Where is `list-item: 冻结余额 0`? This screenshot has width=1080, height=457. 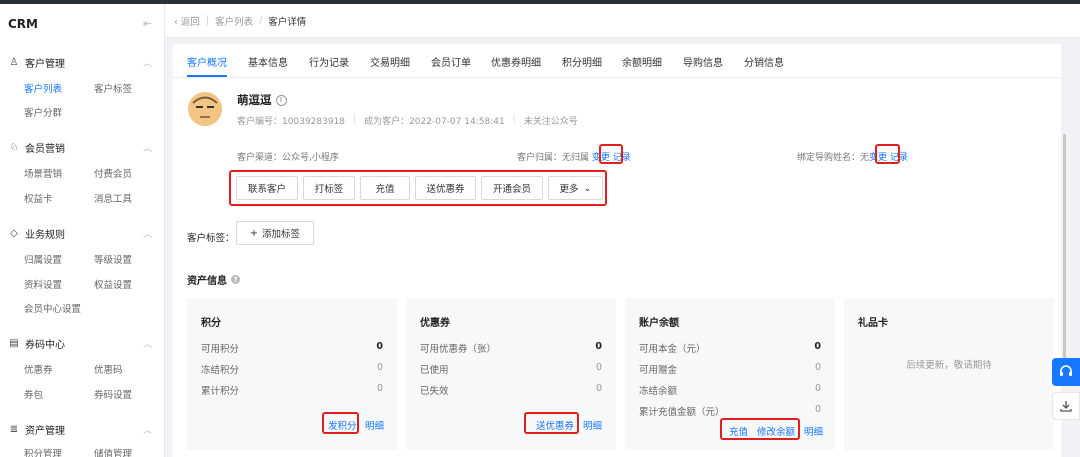 list-item: 冻结余额 0 is located at coordinates (730, 390).